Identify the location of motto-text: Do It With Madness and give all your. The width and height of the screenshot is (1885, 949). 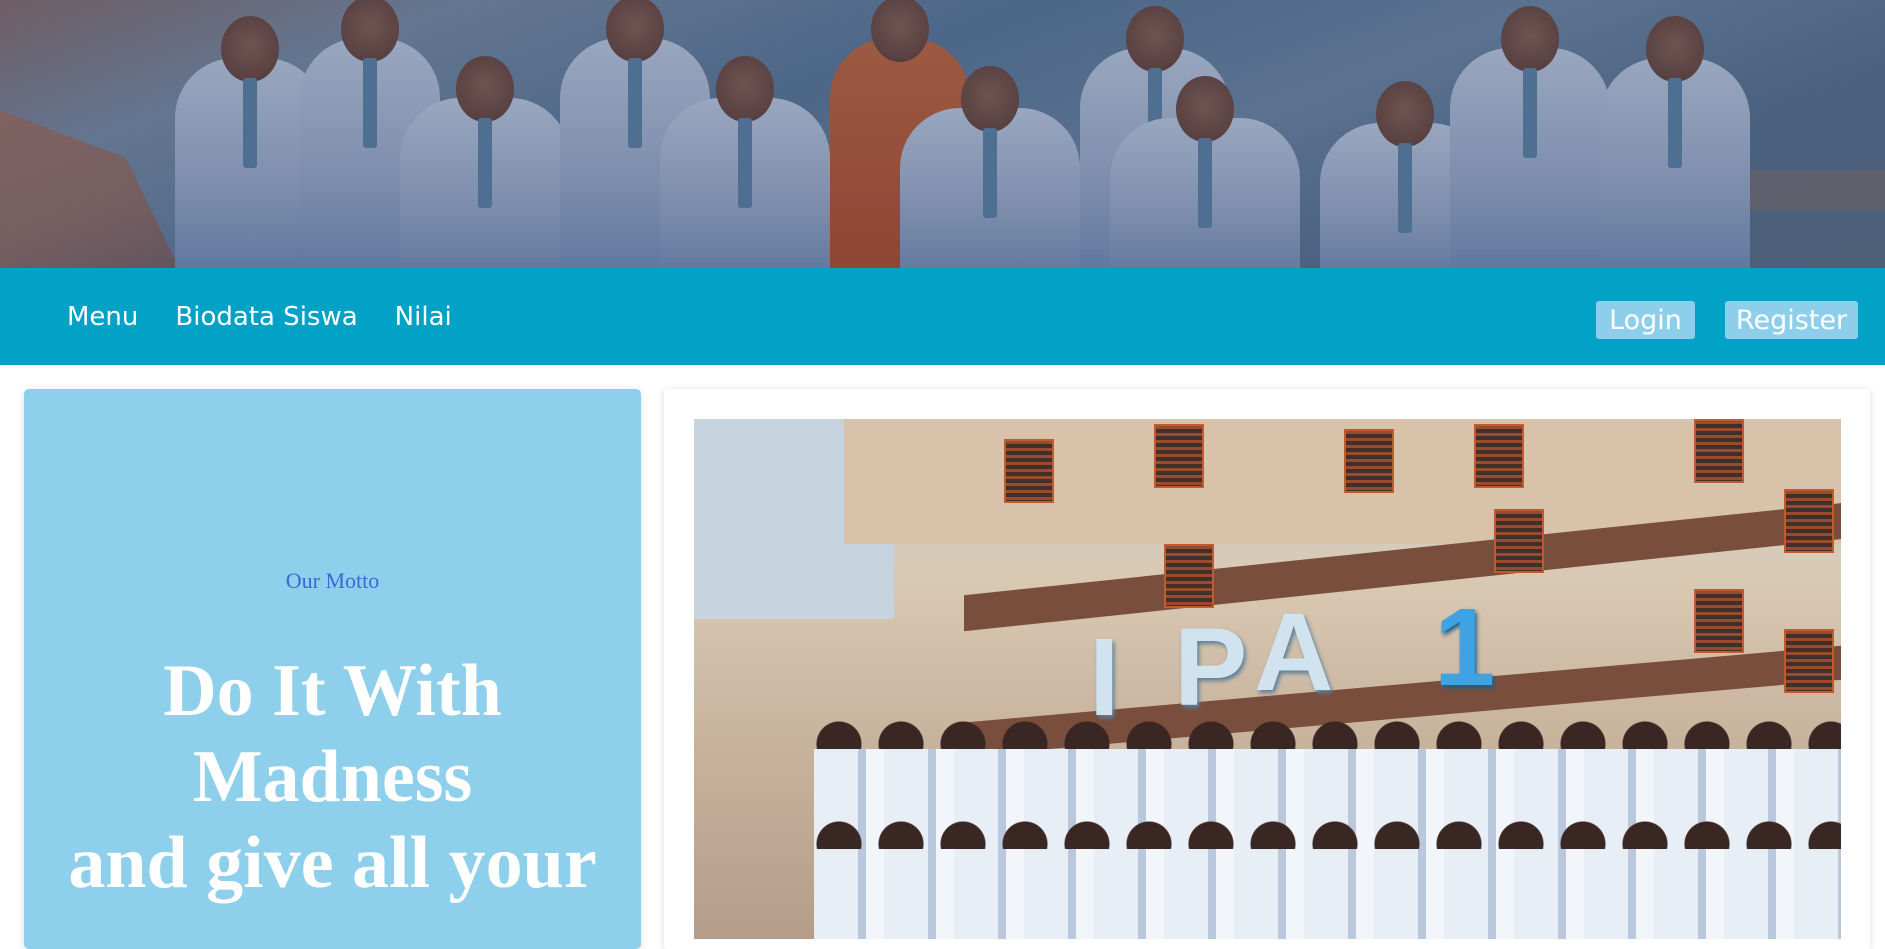
(332, 777).